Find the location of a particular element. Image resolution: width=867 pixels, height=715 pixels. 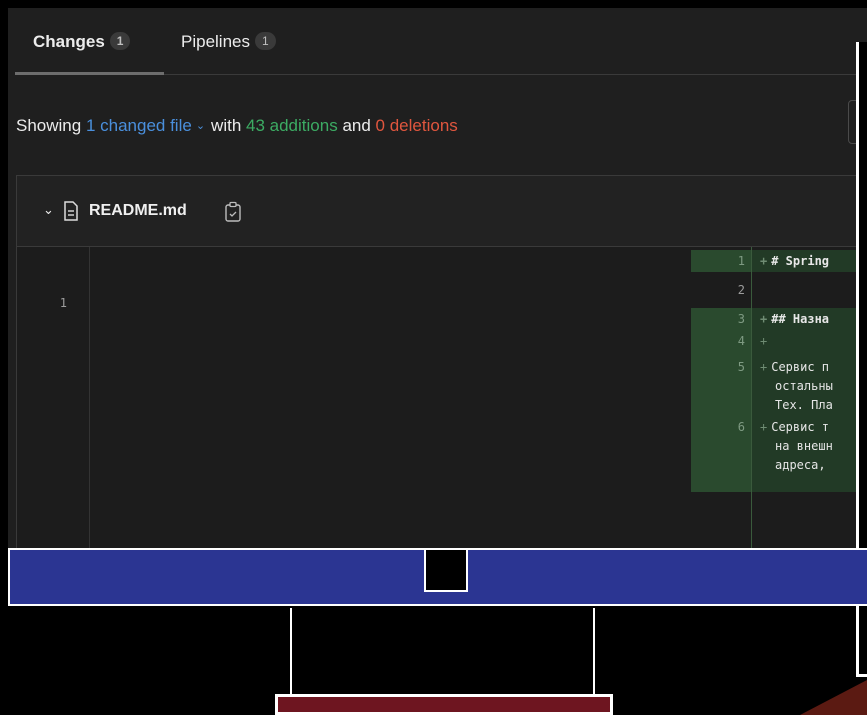

code-text: # Spring is located at coordinates (800, 261).